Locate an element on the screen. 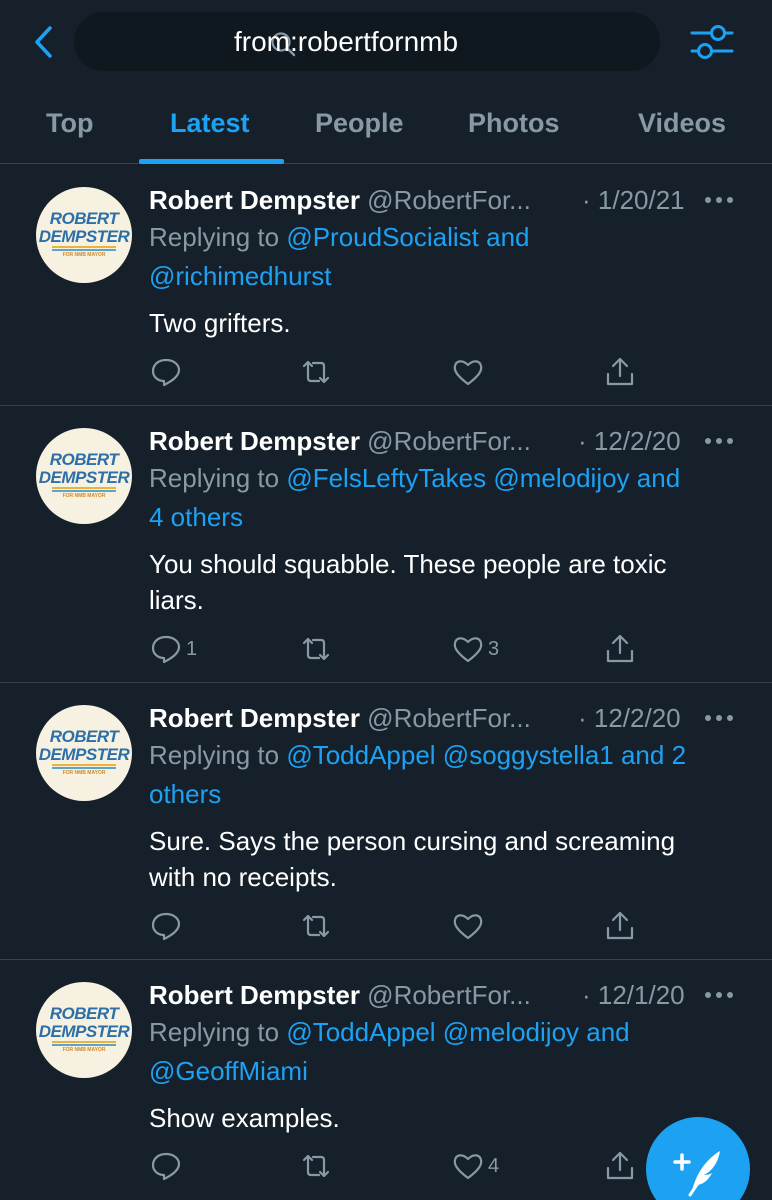  back-button is located at coordinates (46, 42).